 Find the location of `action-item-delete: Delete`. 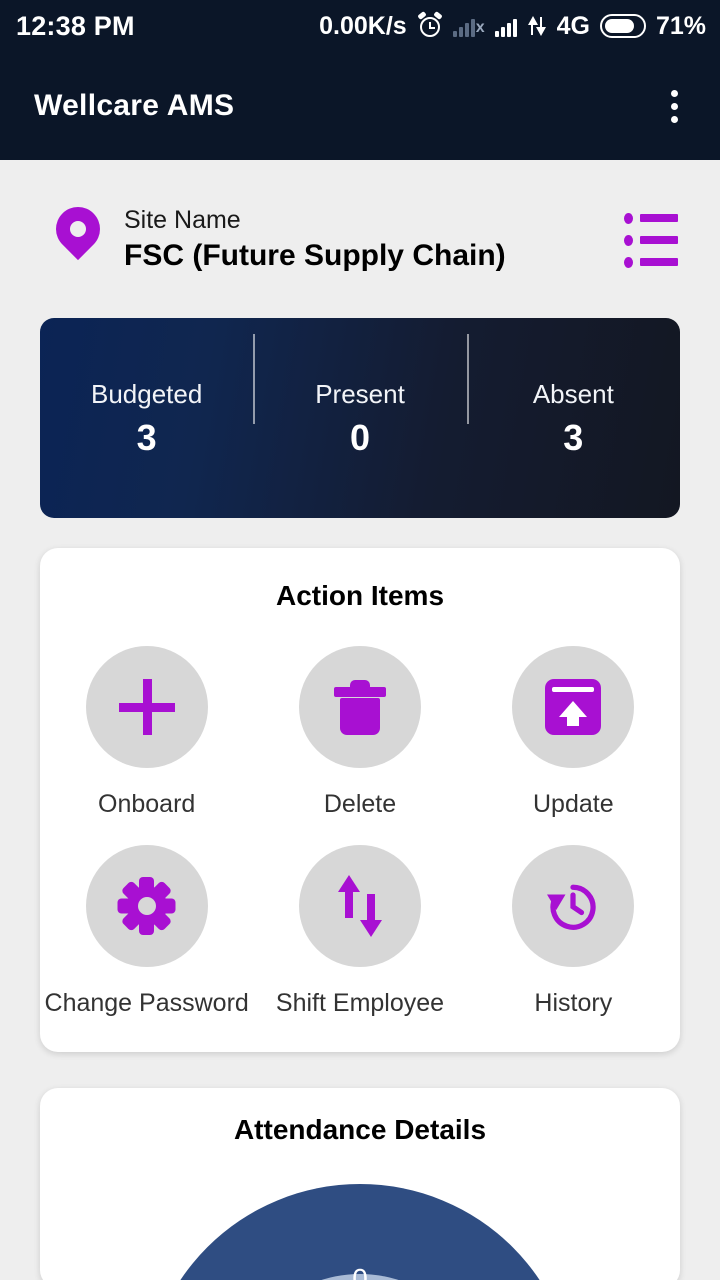

action-item-delete: Delete is located at coordinates (359, 732).